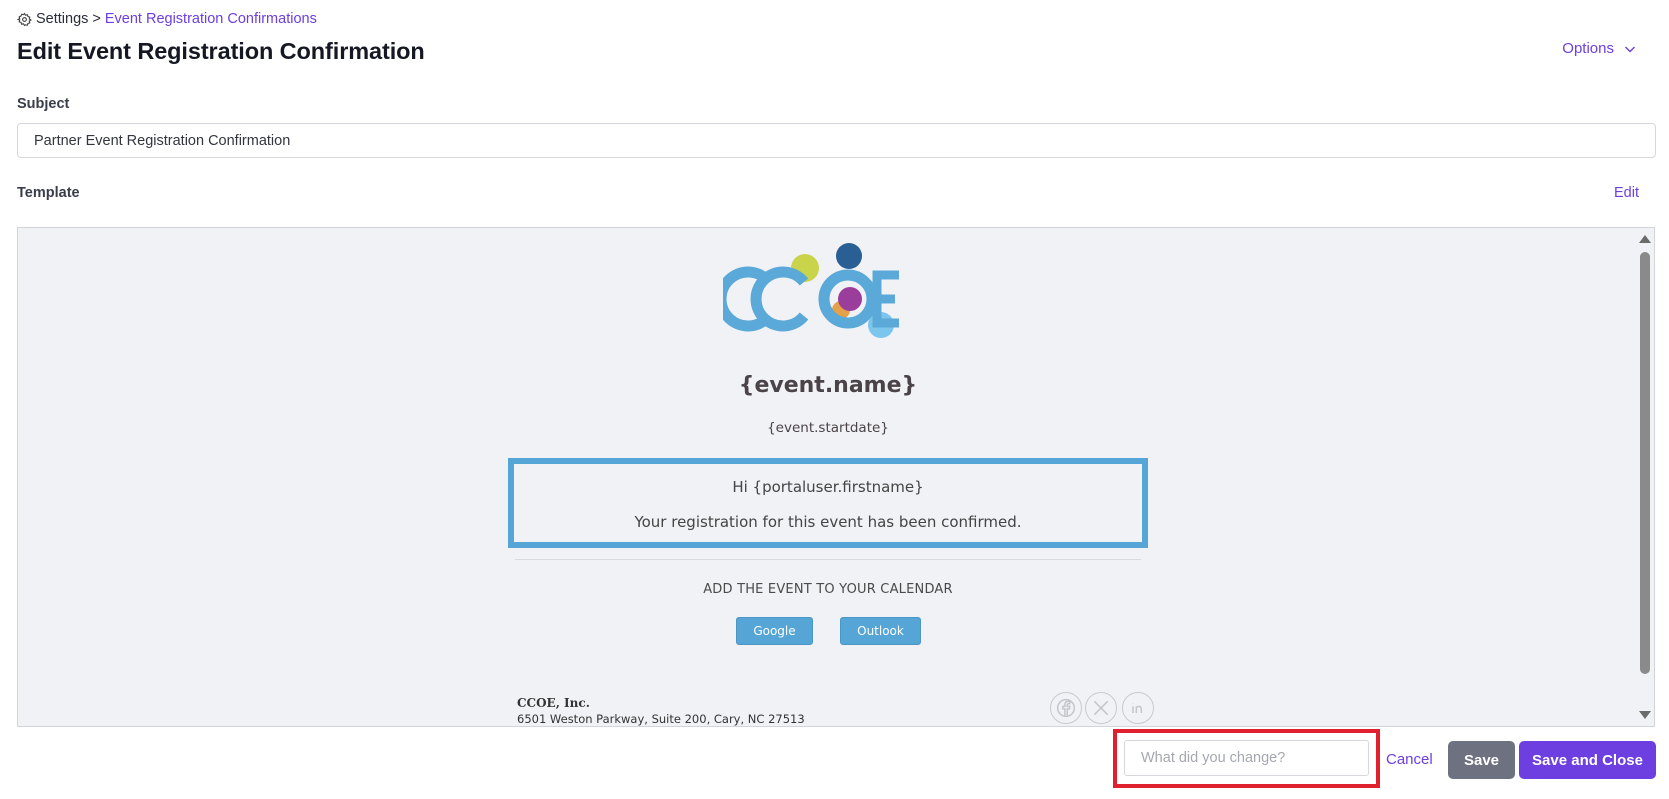 The height and width of the screenshot is (799, 1669). I want to click on template-label: Template, so click(48, 193).